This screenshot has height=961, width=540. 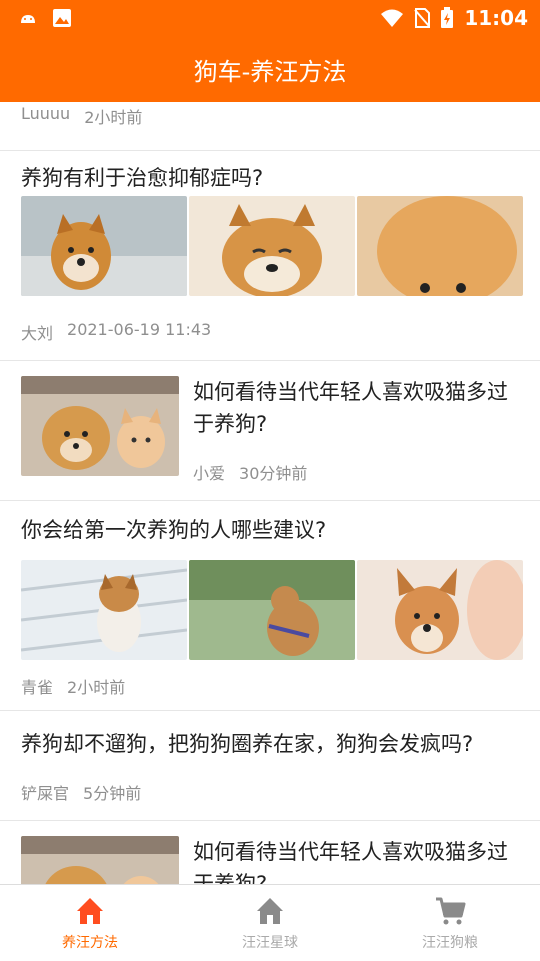 I want to click on article-author: 大刘, so click(x=37, y=333).